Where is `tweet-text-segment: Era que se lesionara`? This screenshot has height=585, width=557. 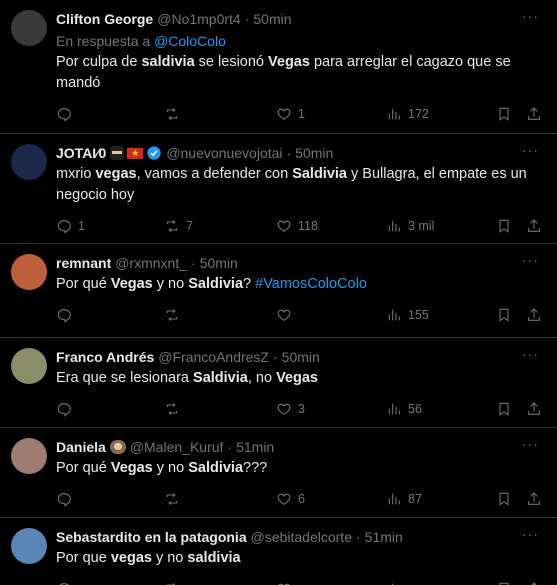 tweet-text-segment: Era que se lesionara is located at coordinates (125, 378).